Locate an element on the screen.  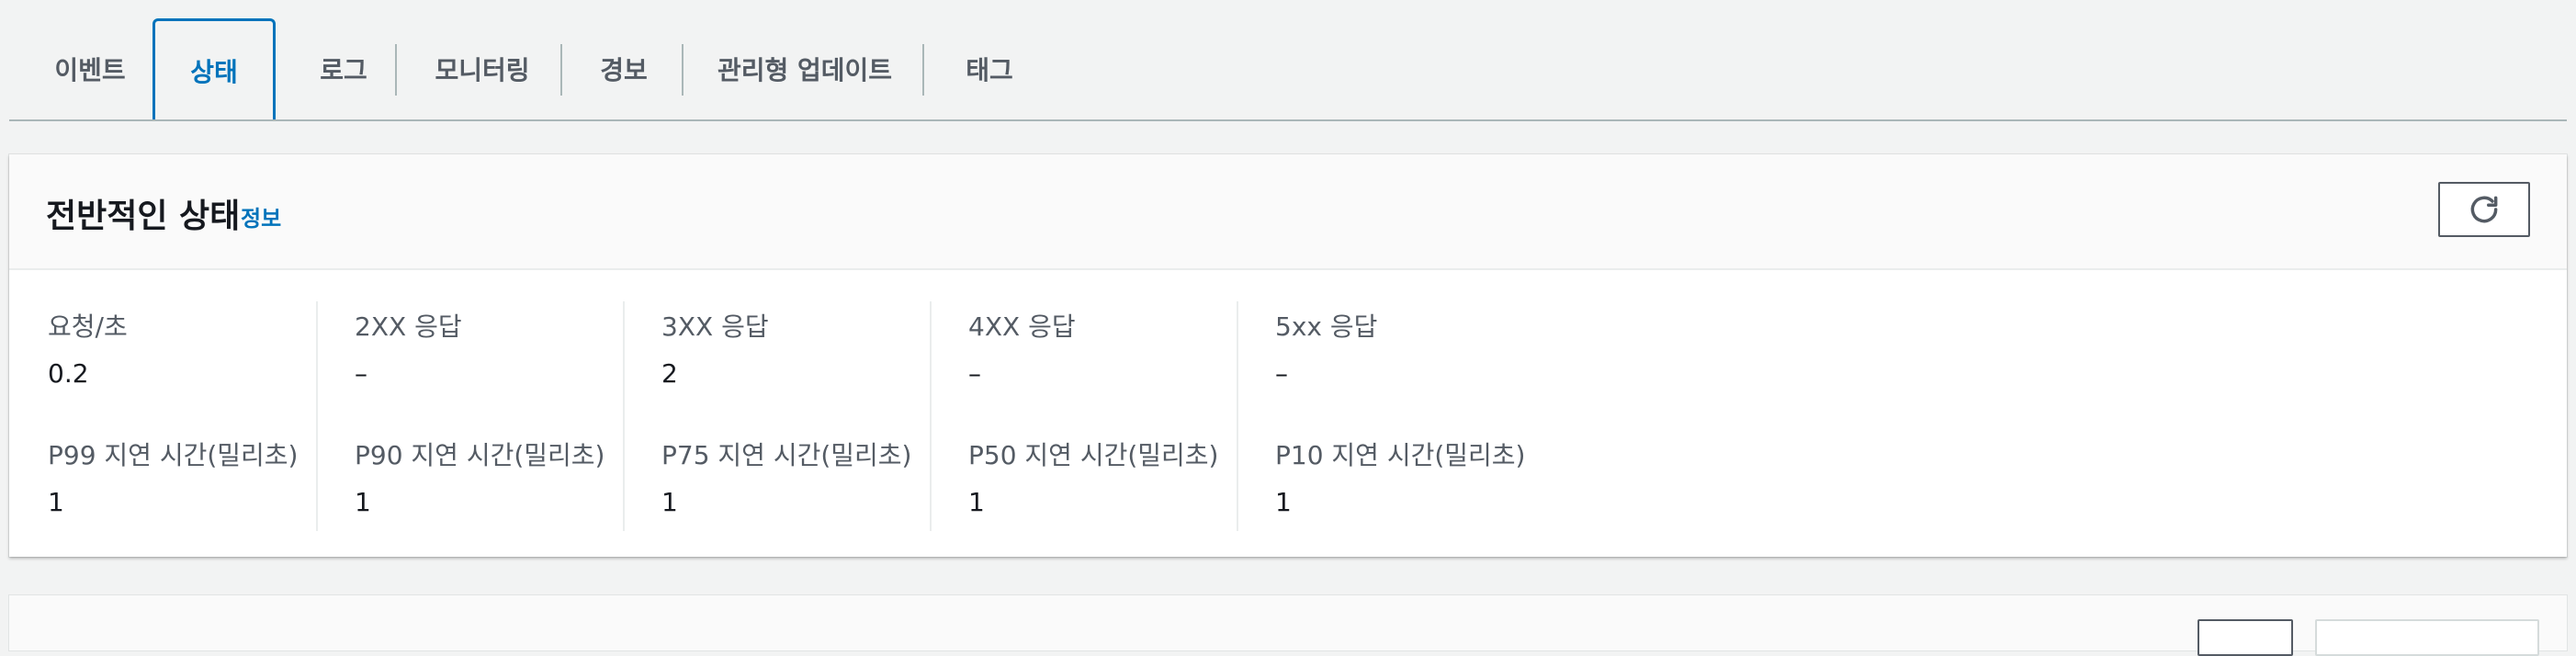
responses-4xx-label: 4XX 응답 is located at coordinates (1022, 326).